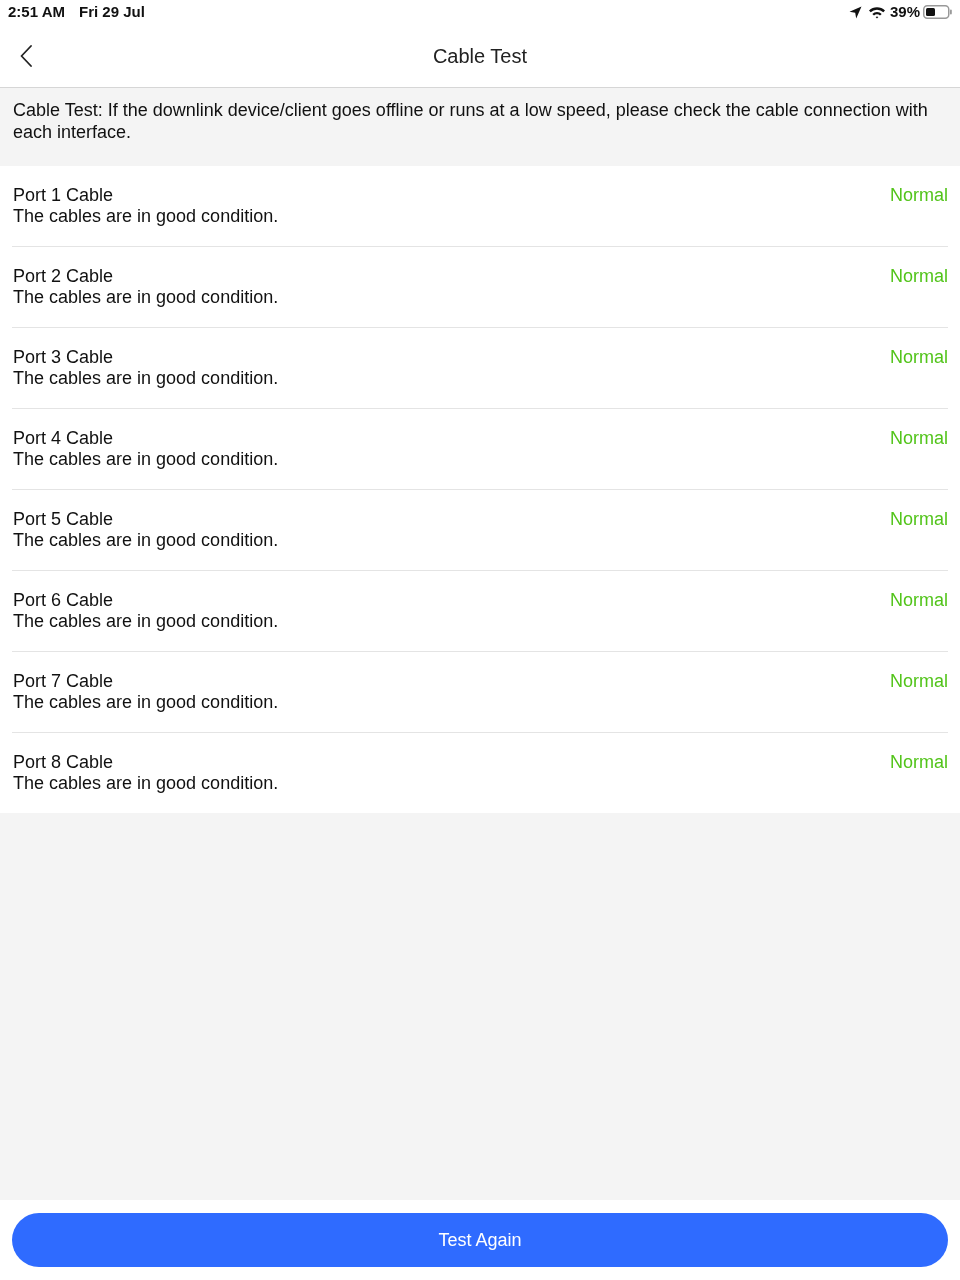  I want to click on wifi-icon, so click(876, 12).